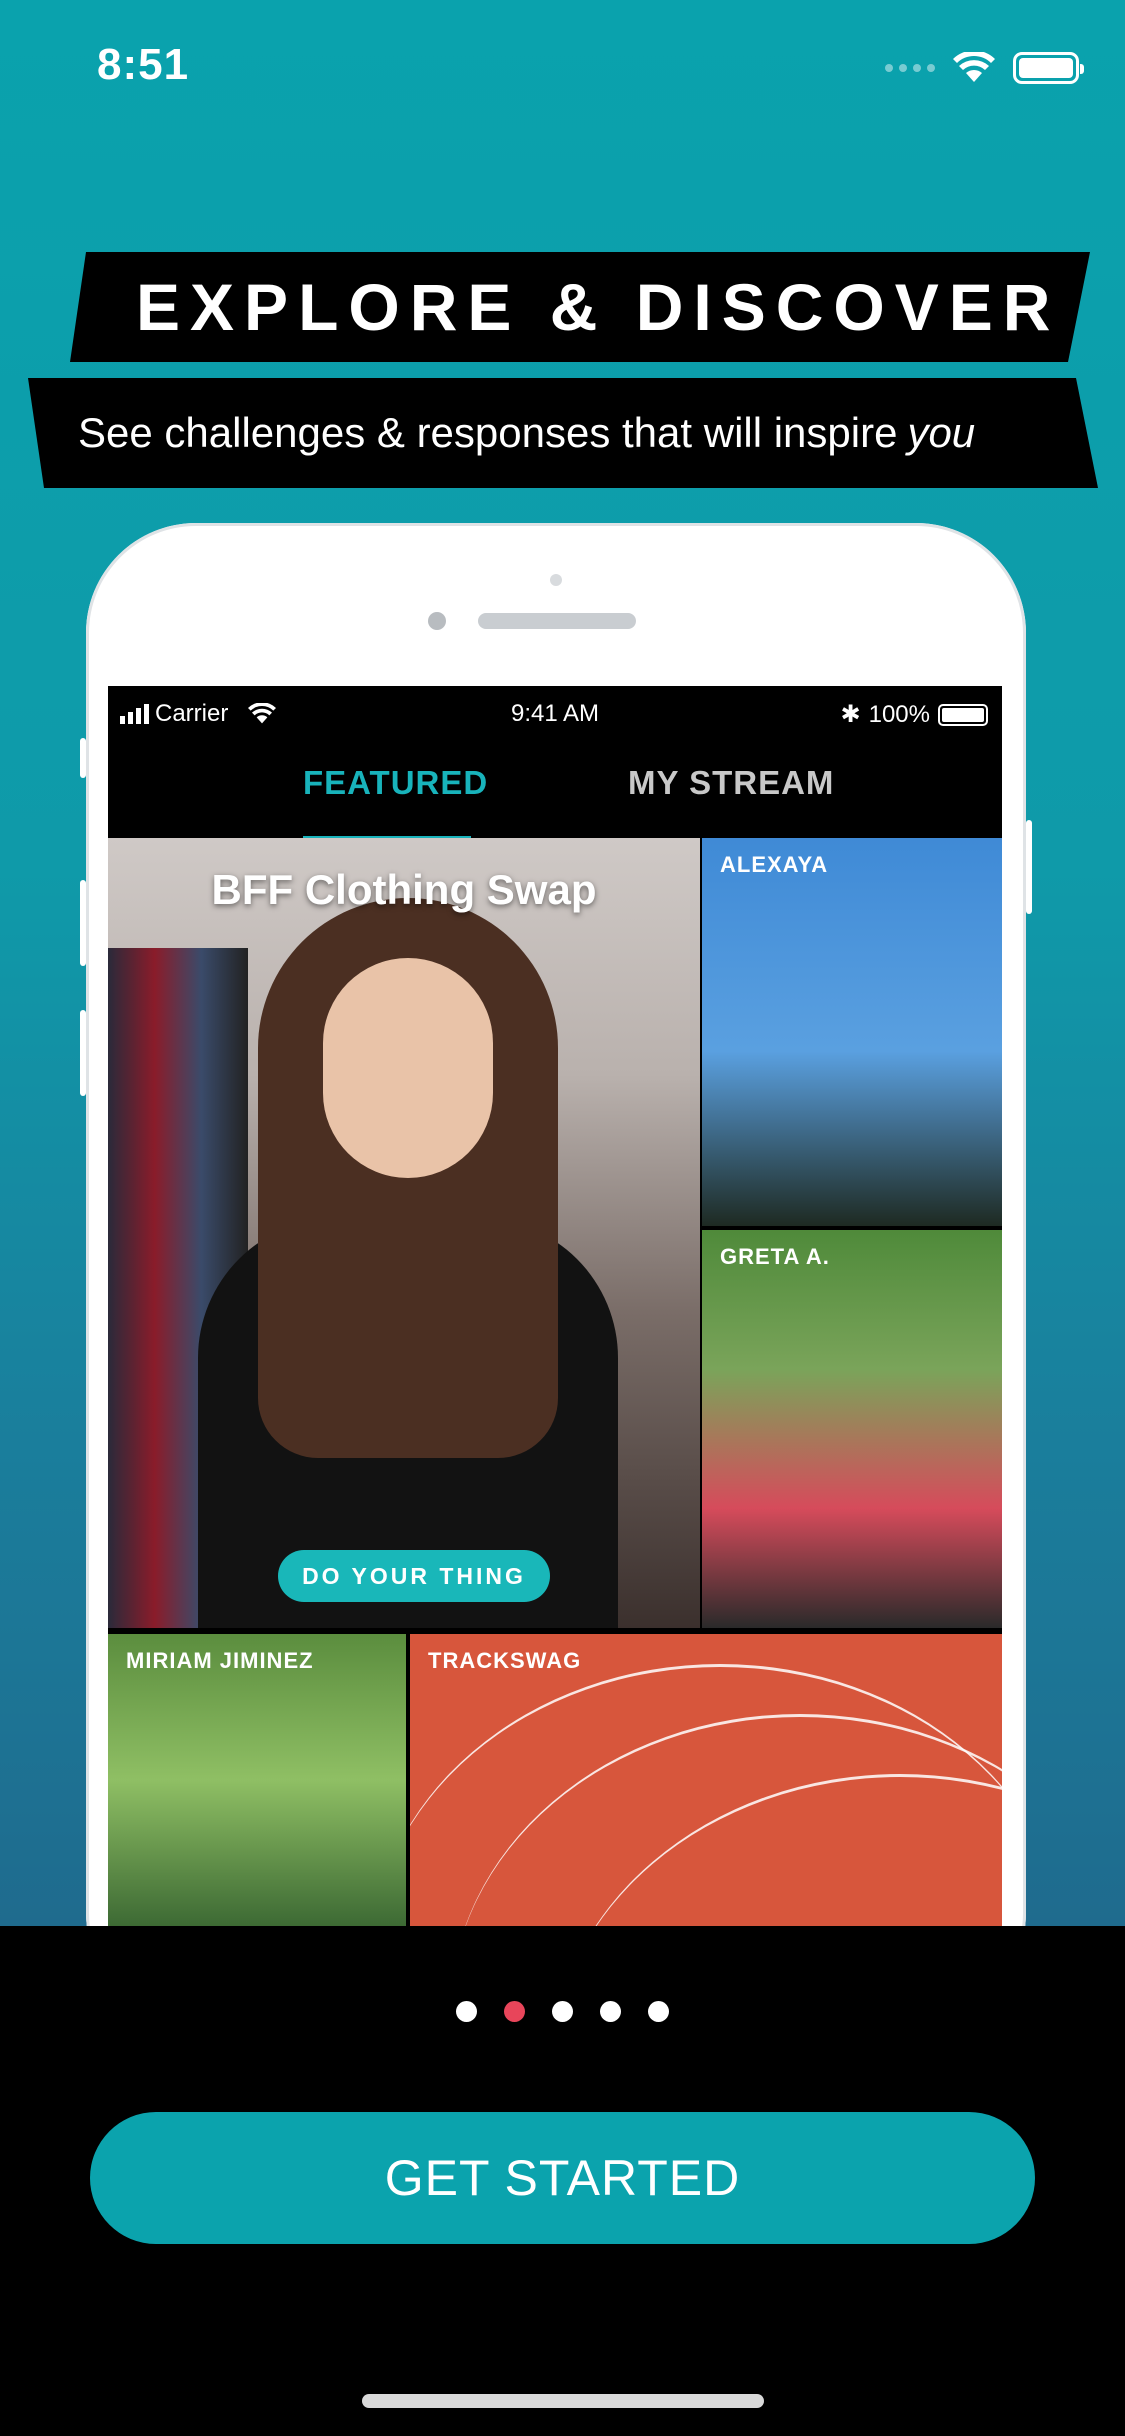  Describe the element at coordinates (850, 714) in the screenshot. I see `bluetooth-icon: ✱` at that location.